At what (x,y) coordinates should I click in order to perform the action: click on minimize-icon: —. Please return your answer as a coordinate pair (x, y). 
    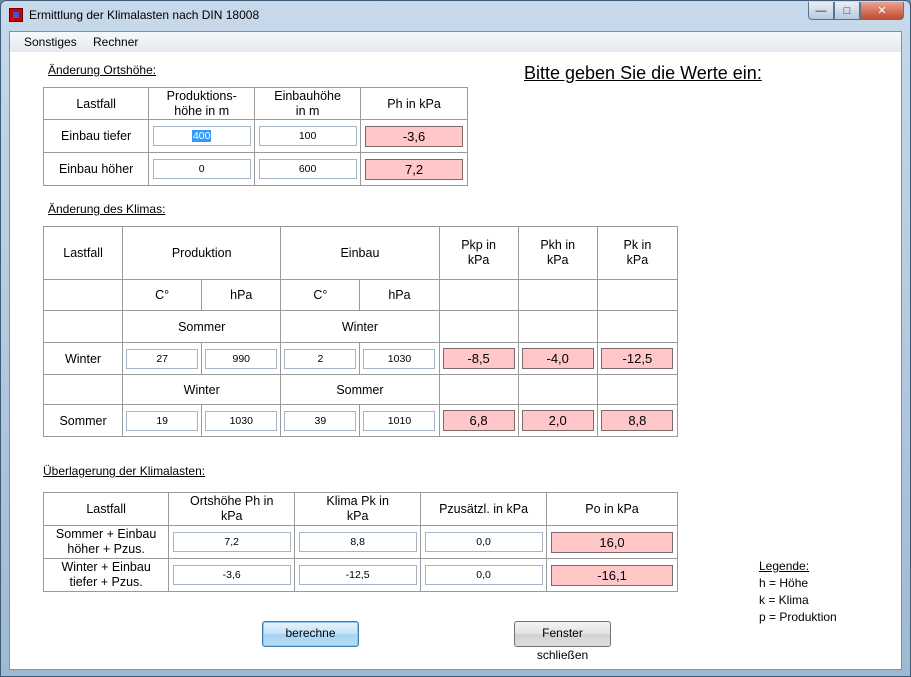
    Looking at the image, I should click on (821, 10).